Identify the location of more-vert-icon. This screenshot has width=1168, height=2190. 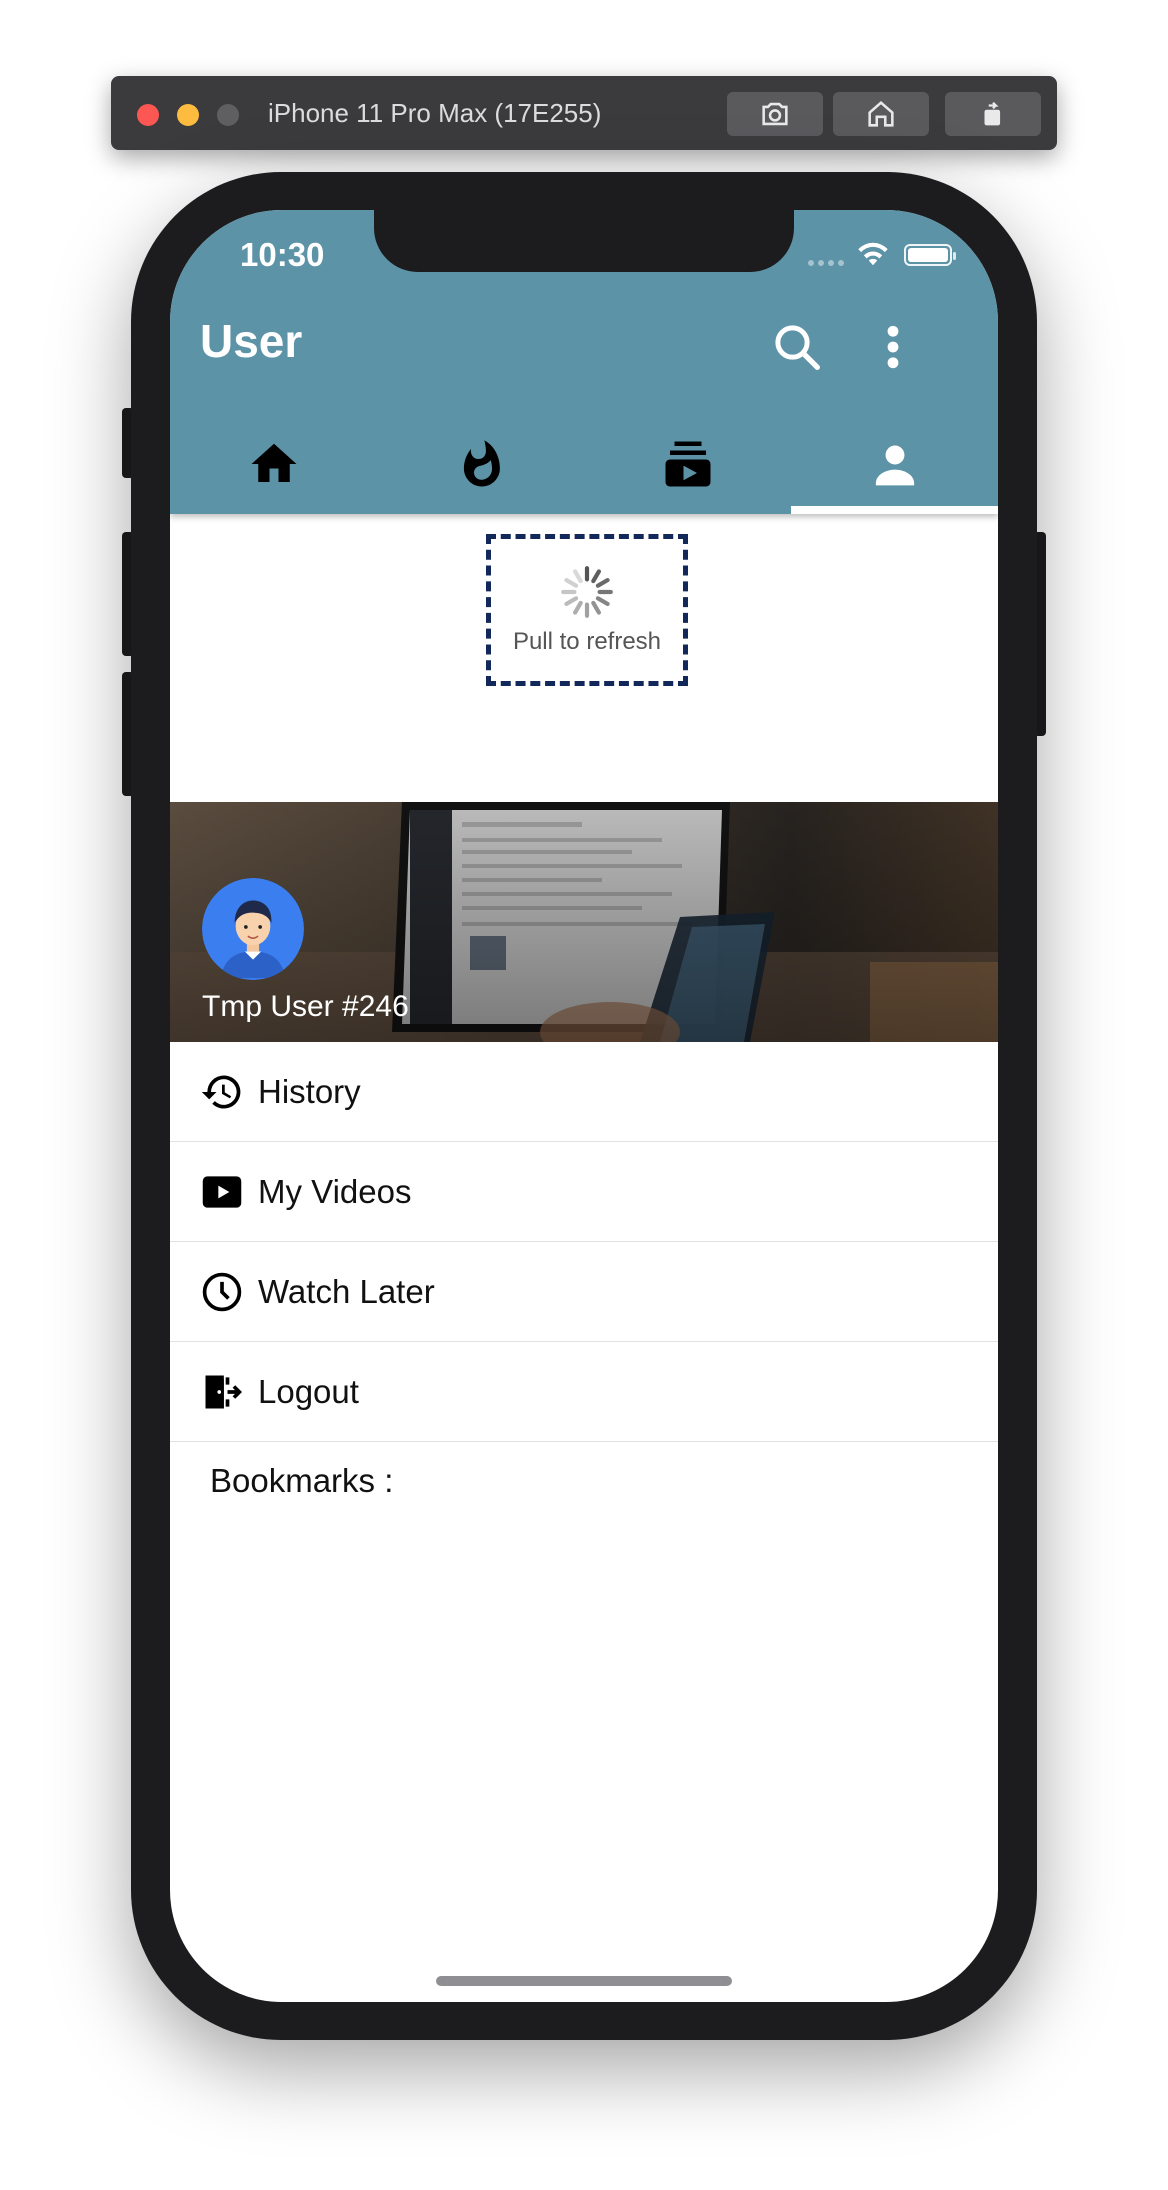
(893, 347).